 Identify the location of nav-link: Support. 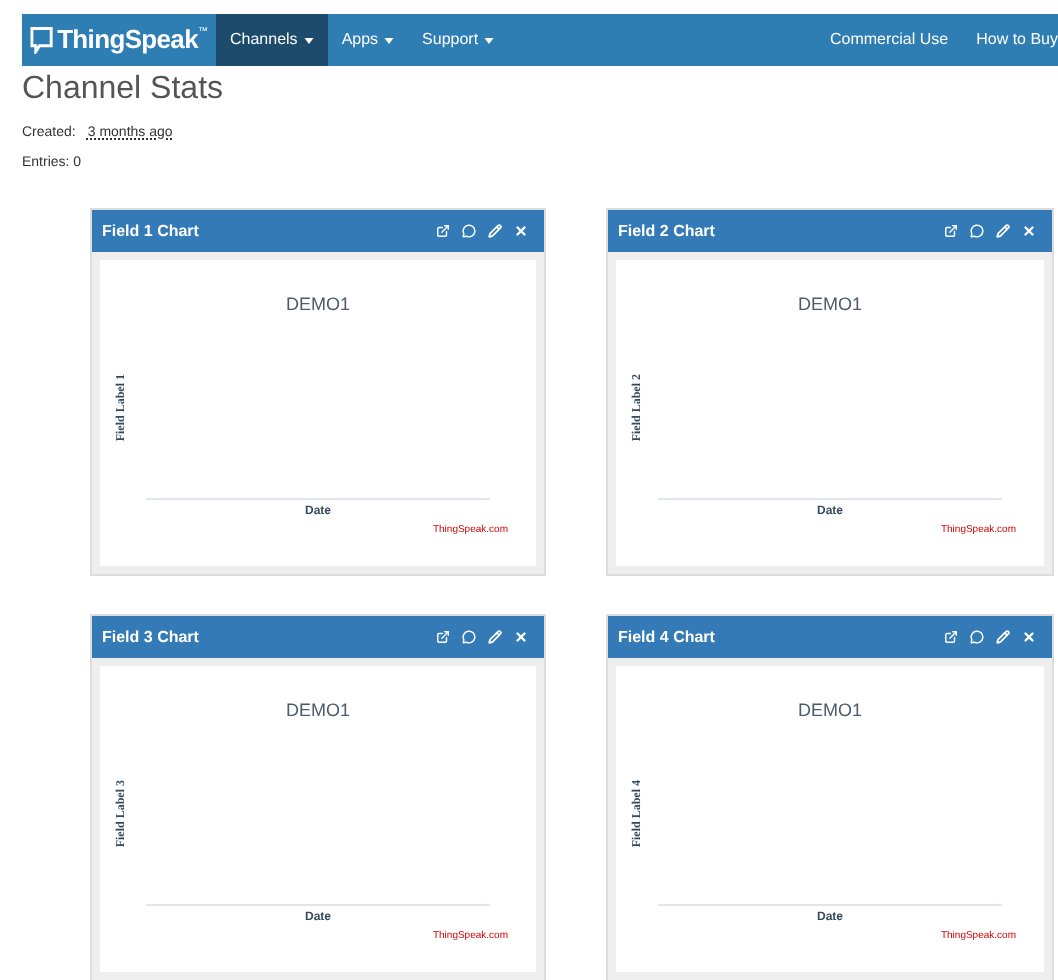
(458, 40).